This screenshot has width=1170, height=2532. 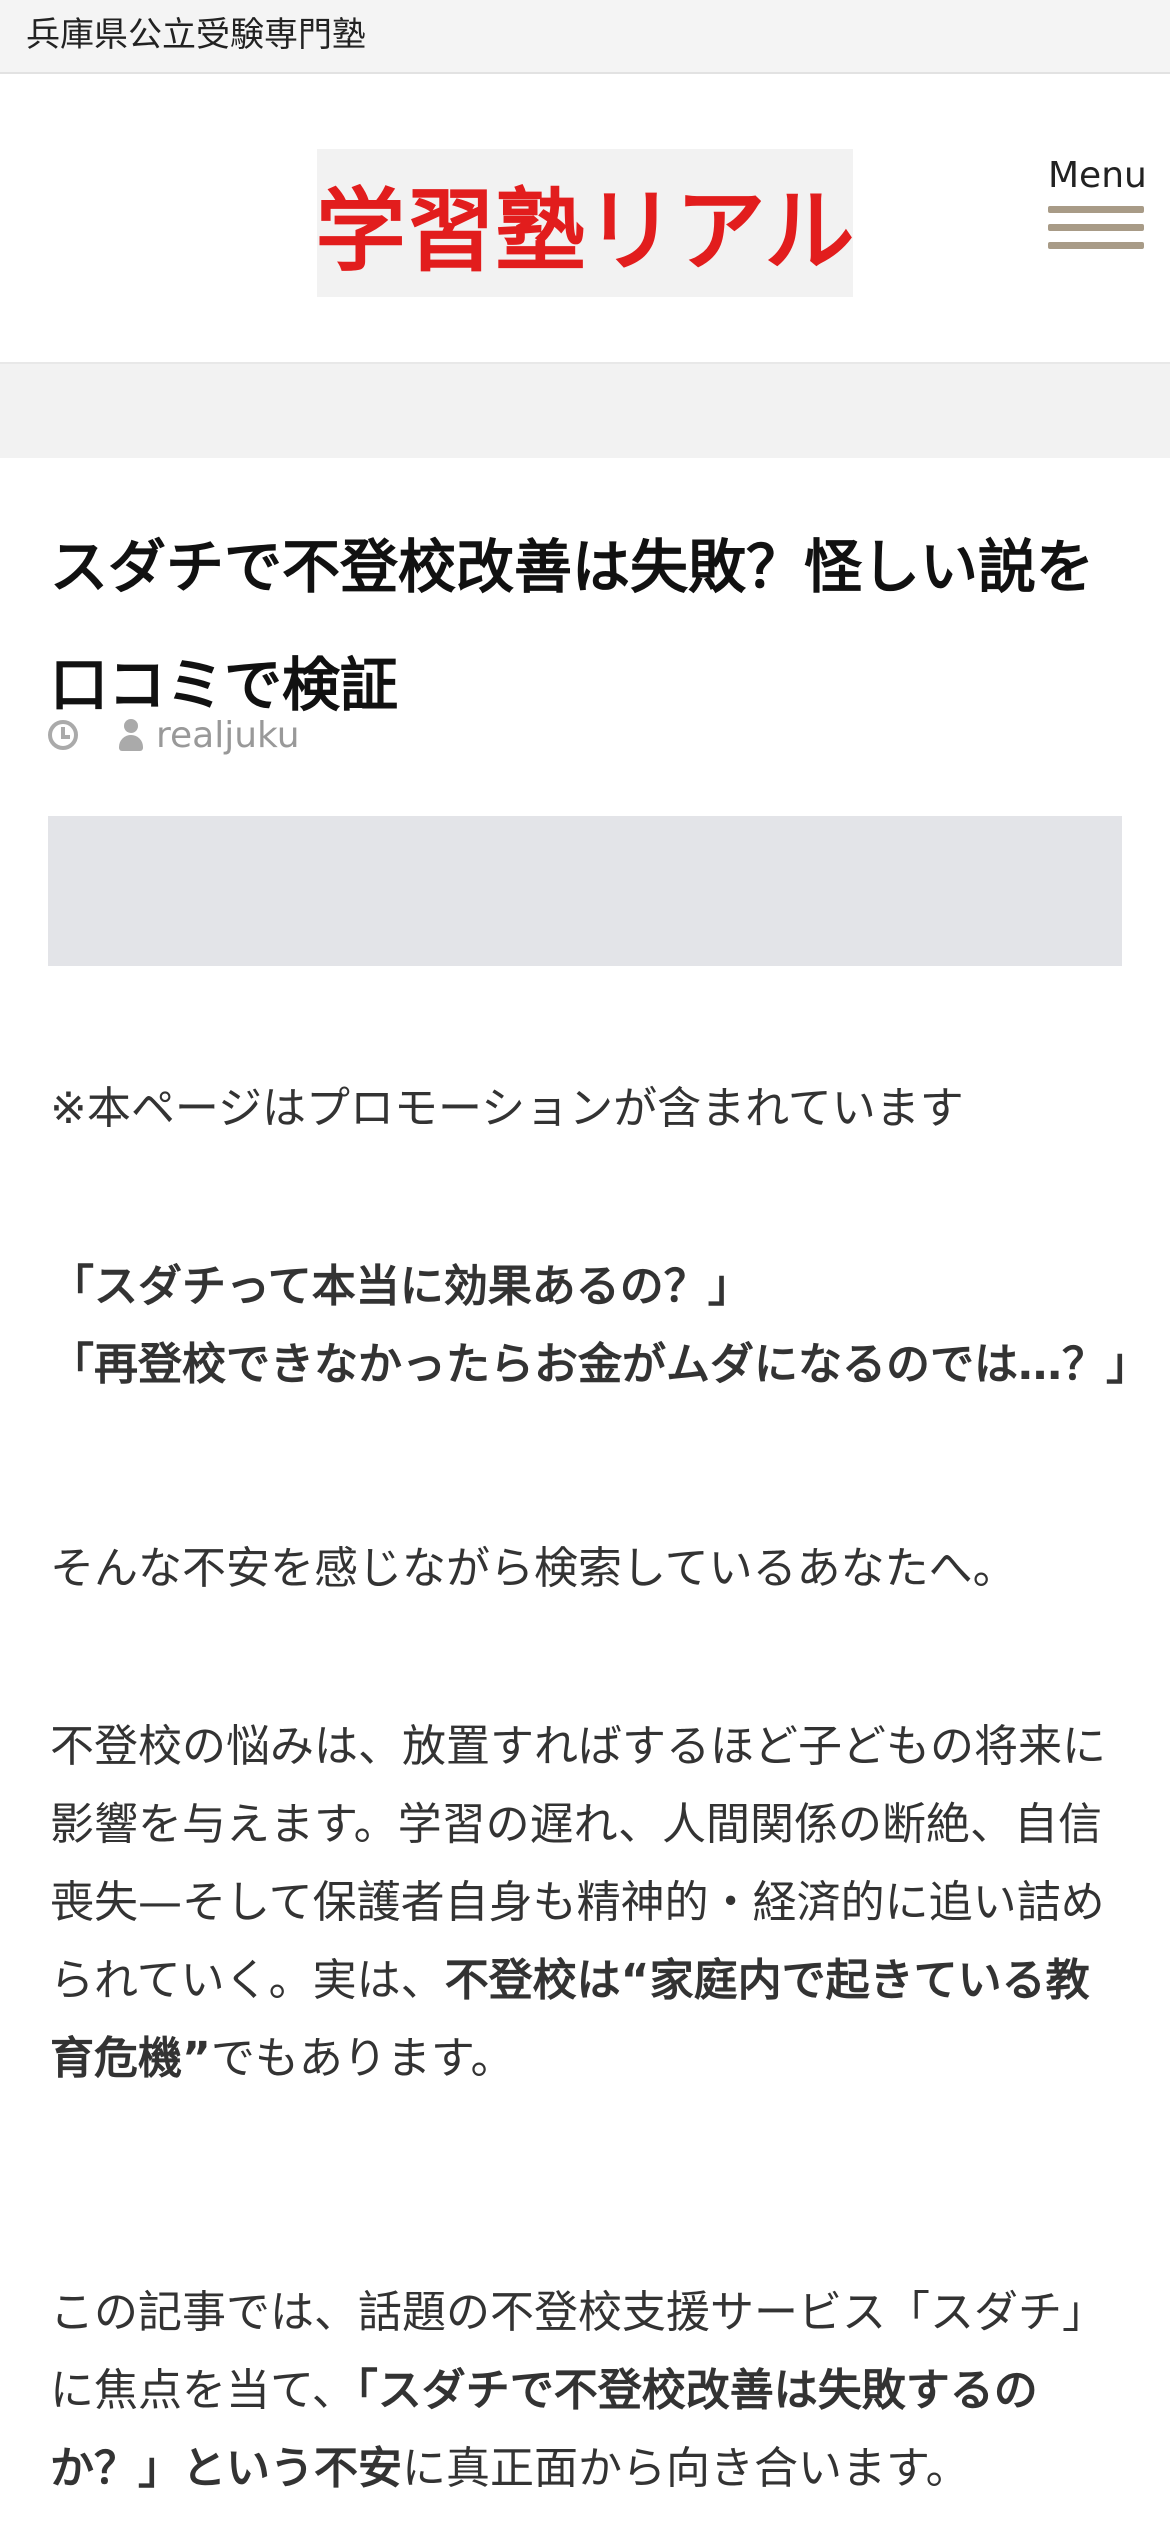 I want to click on article-title: スダチで不登校改善は失敗？怪しい説を口コミで検証, so click(x=572, y=626).